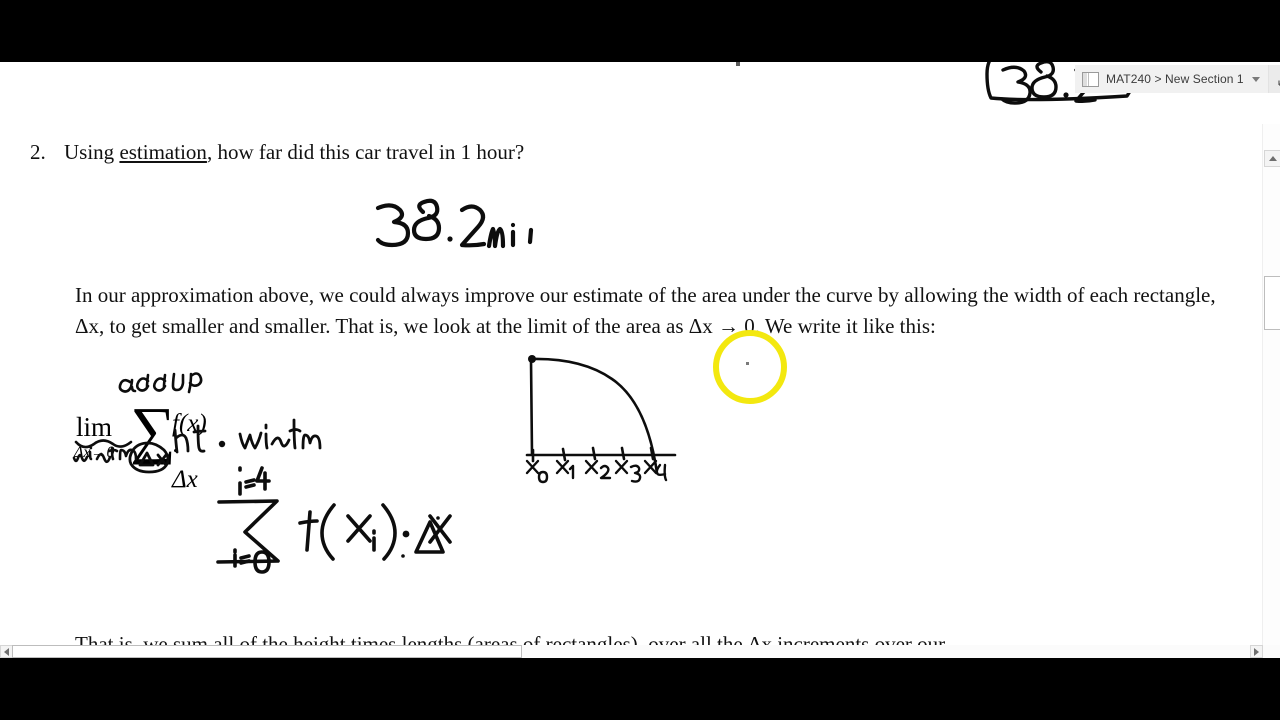 This screenshot has width=1280, height=720. I want to click on tab-mat240-new-section-1: MAT240 > New Section 1, so click(1171, 79).